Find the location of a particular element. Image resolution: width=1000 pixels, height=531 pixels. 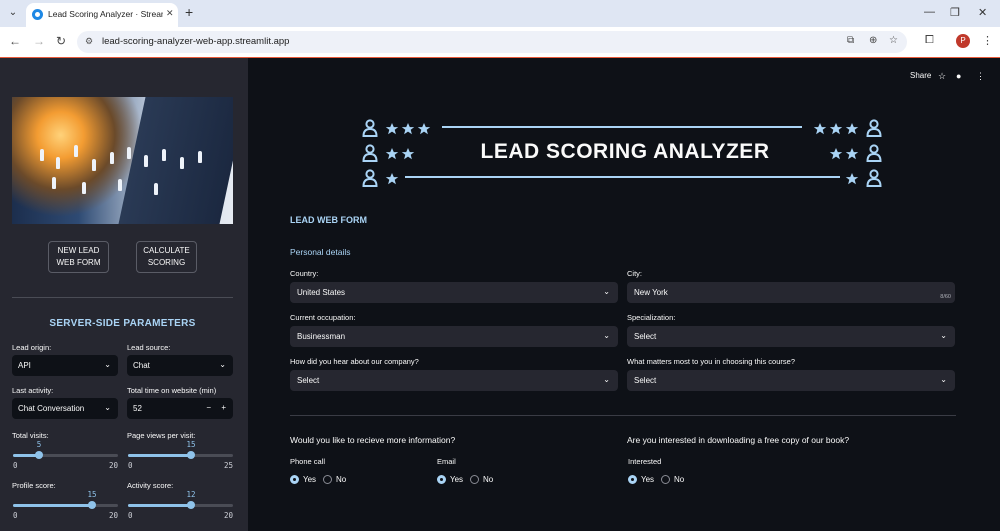

decrement-button: − is located at coordinates (208, 407).